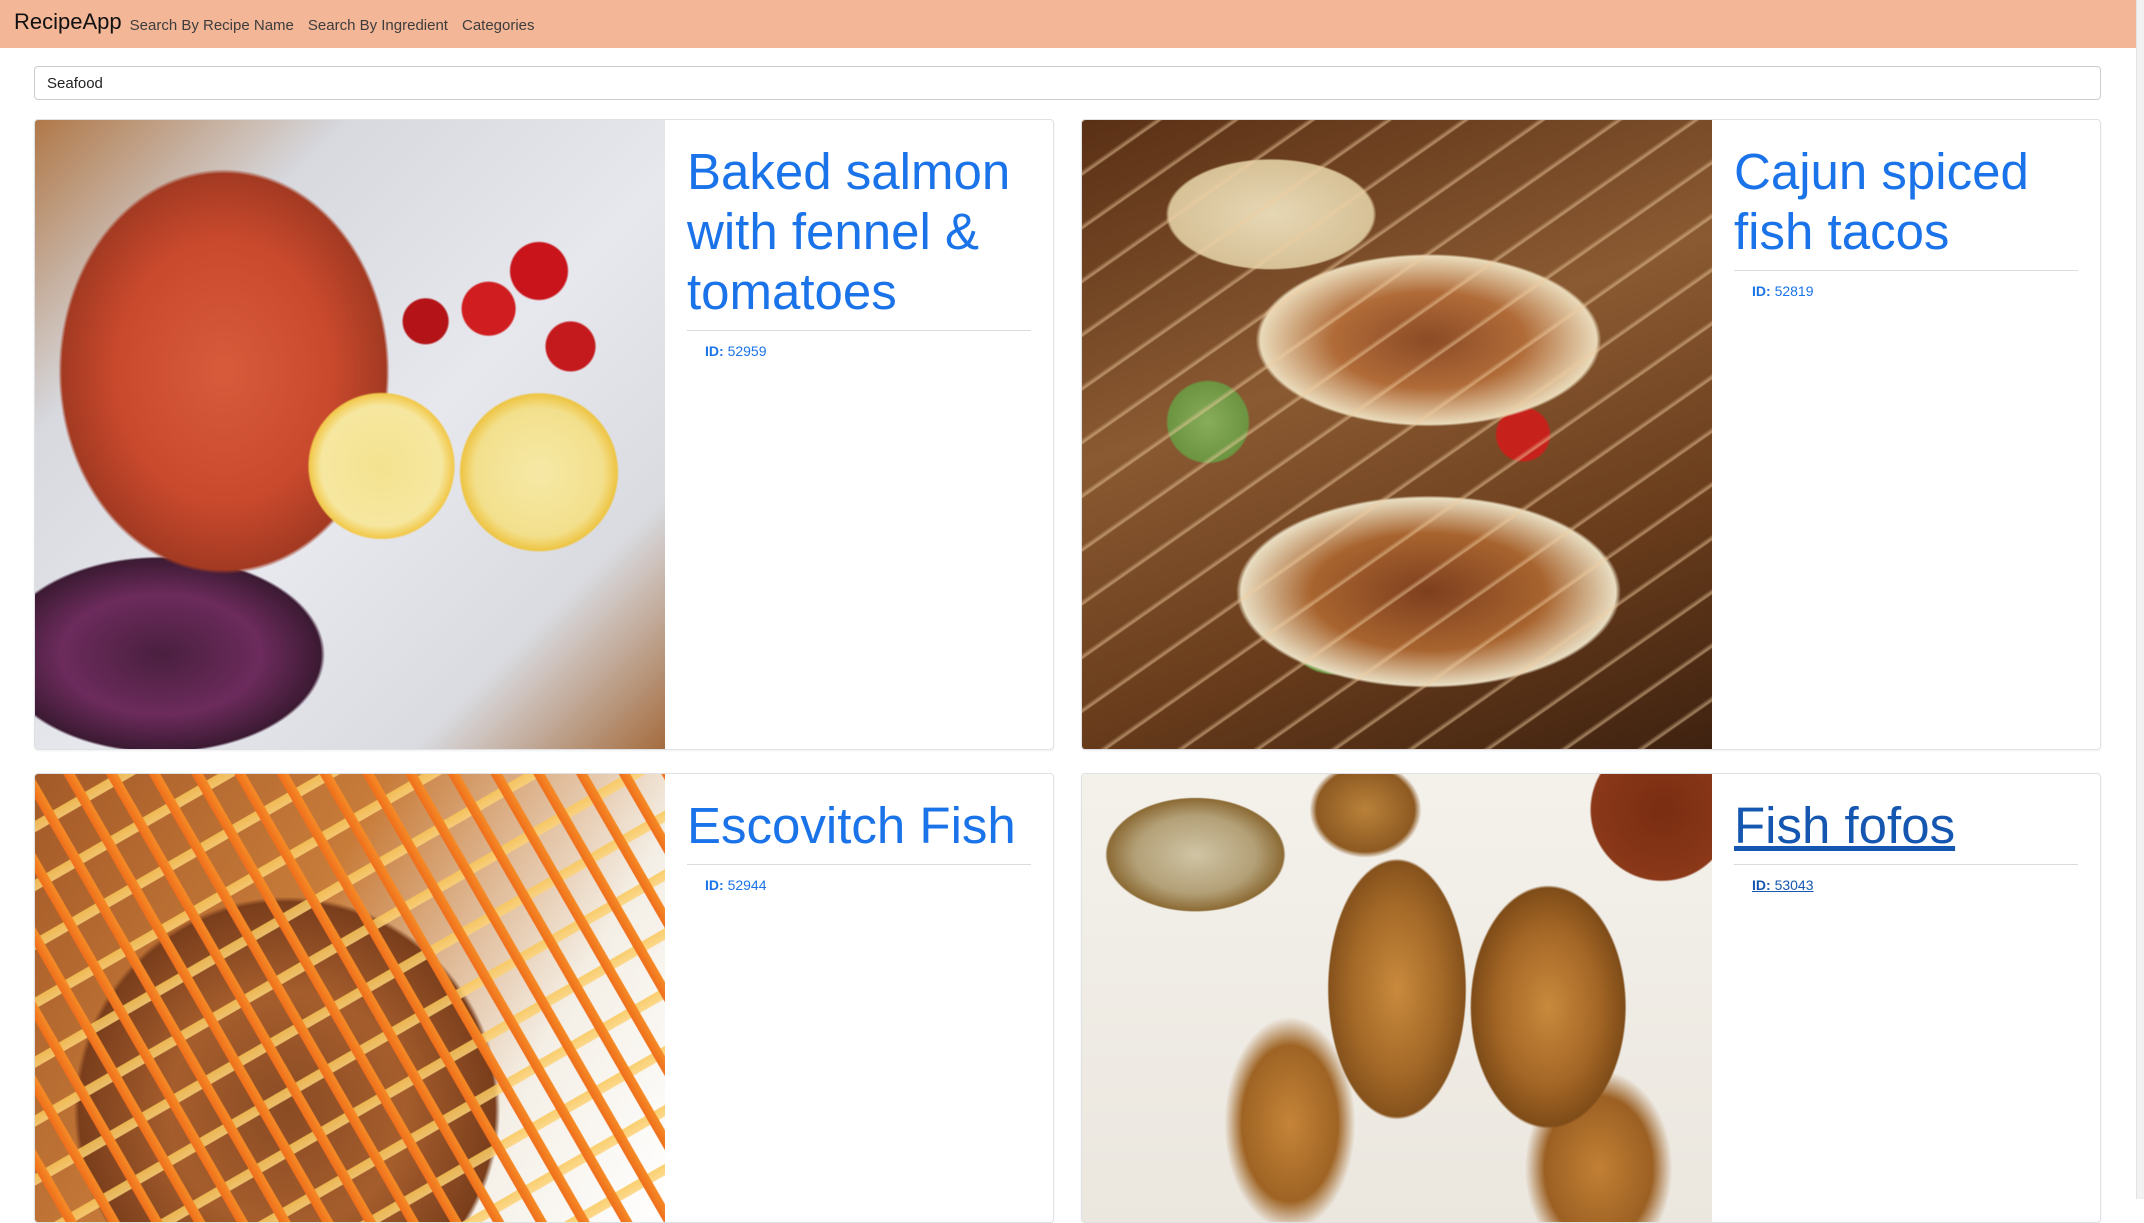 The height and width of the screenshot is (1223, 2144). I want to click on recipe-title: Cajun spiced fish tacos, so click(1906, 206).